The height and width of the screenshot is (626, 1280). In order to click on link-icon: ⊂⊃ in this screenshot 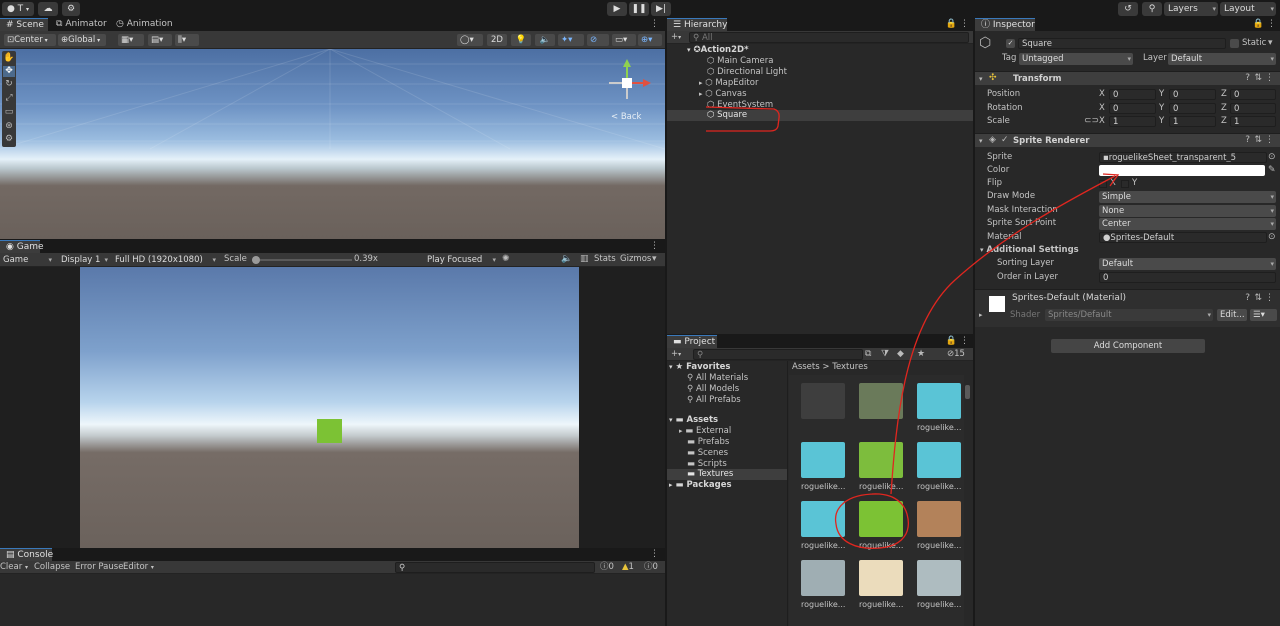, I will do `click(1091, 121)`.